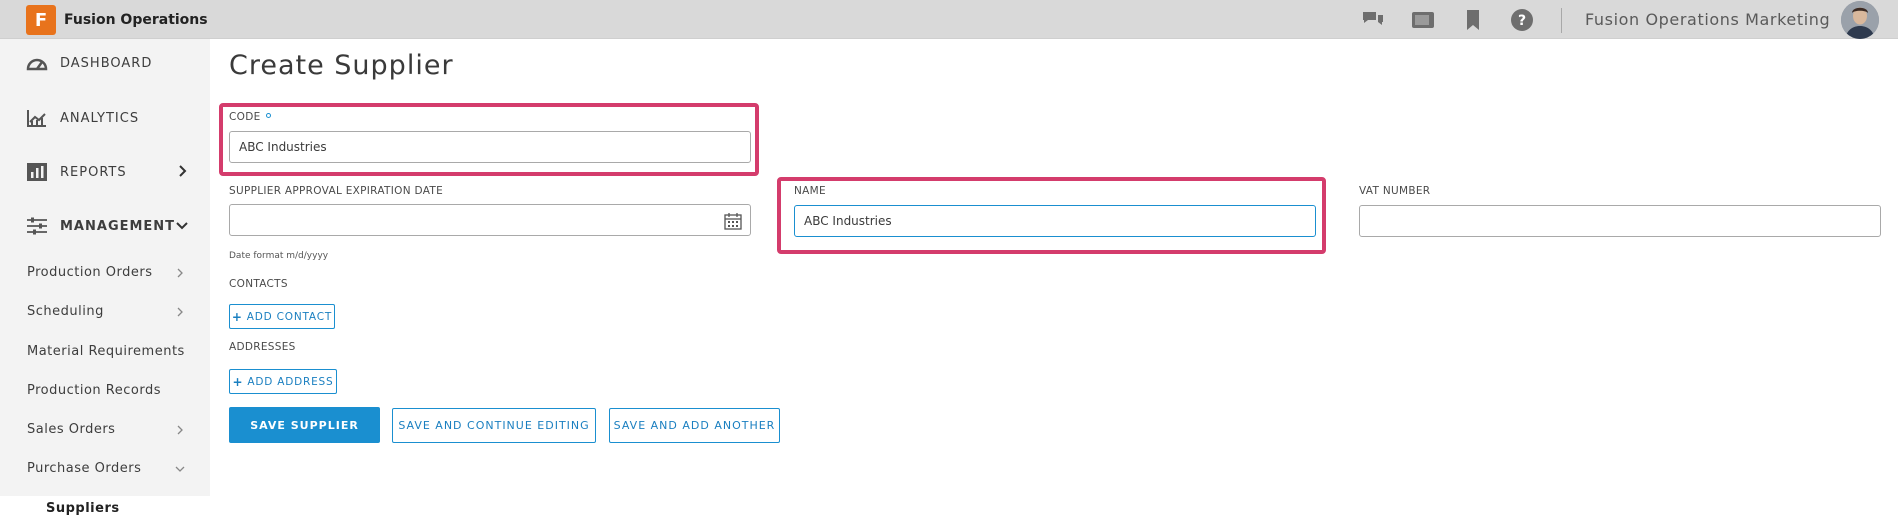 This screenshot has height=522, width=1898. I want to click on sidebar-item-label: DASHBOARD, so click(106, 63).